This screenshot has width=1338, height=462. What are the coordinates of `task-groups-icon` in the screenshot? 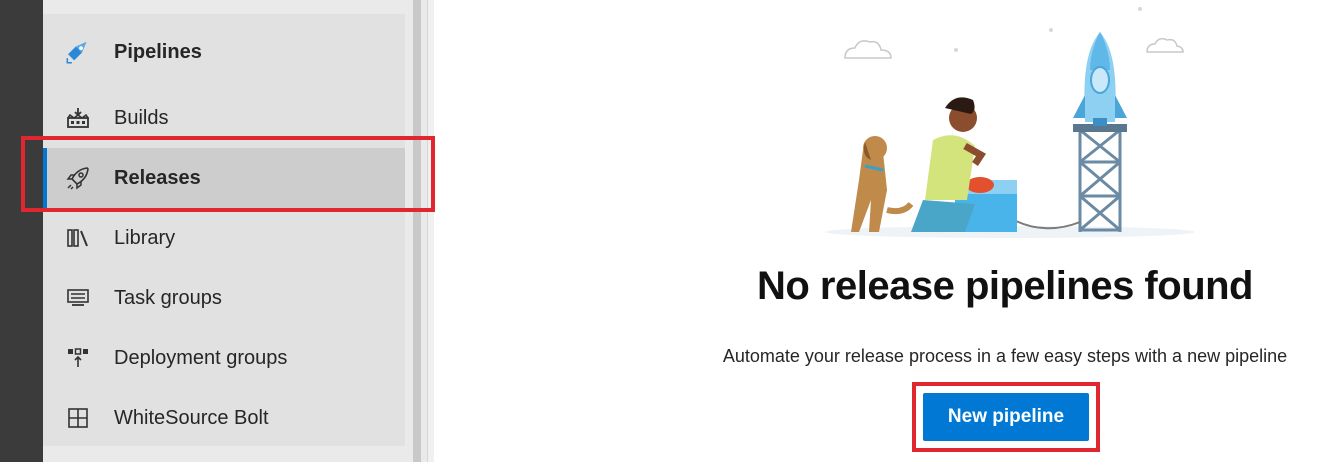 It's located at (78, 298).